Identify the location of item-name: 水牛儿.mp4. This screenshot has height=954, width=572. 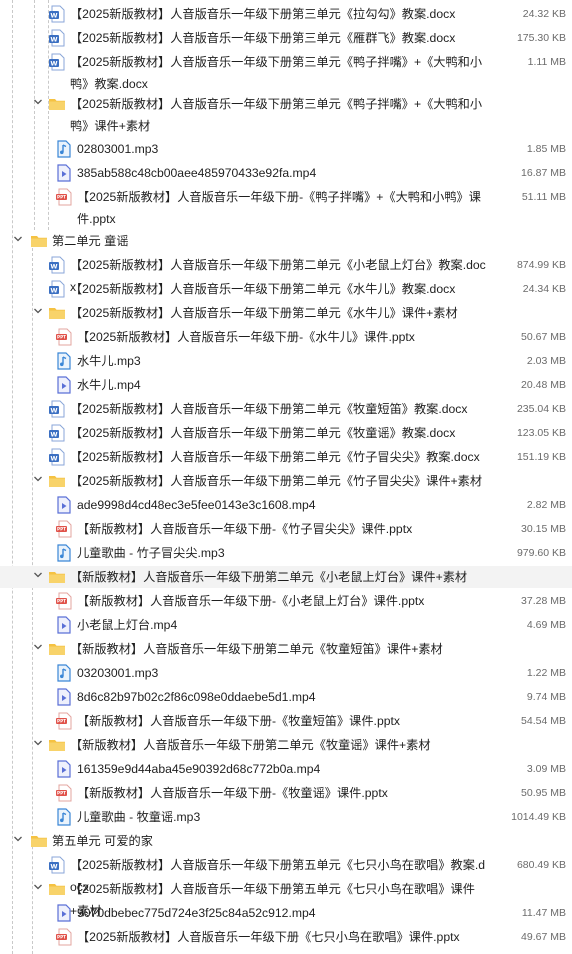
(109, 385).